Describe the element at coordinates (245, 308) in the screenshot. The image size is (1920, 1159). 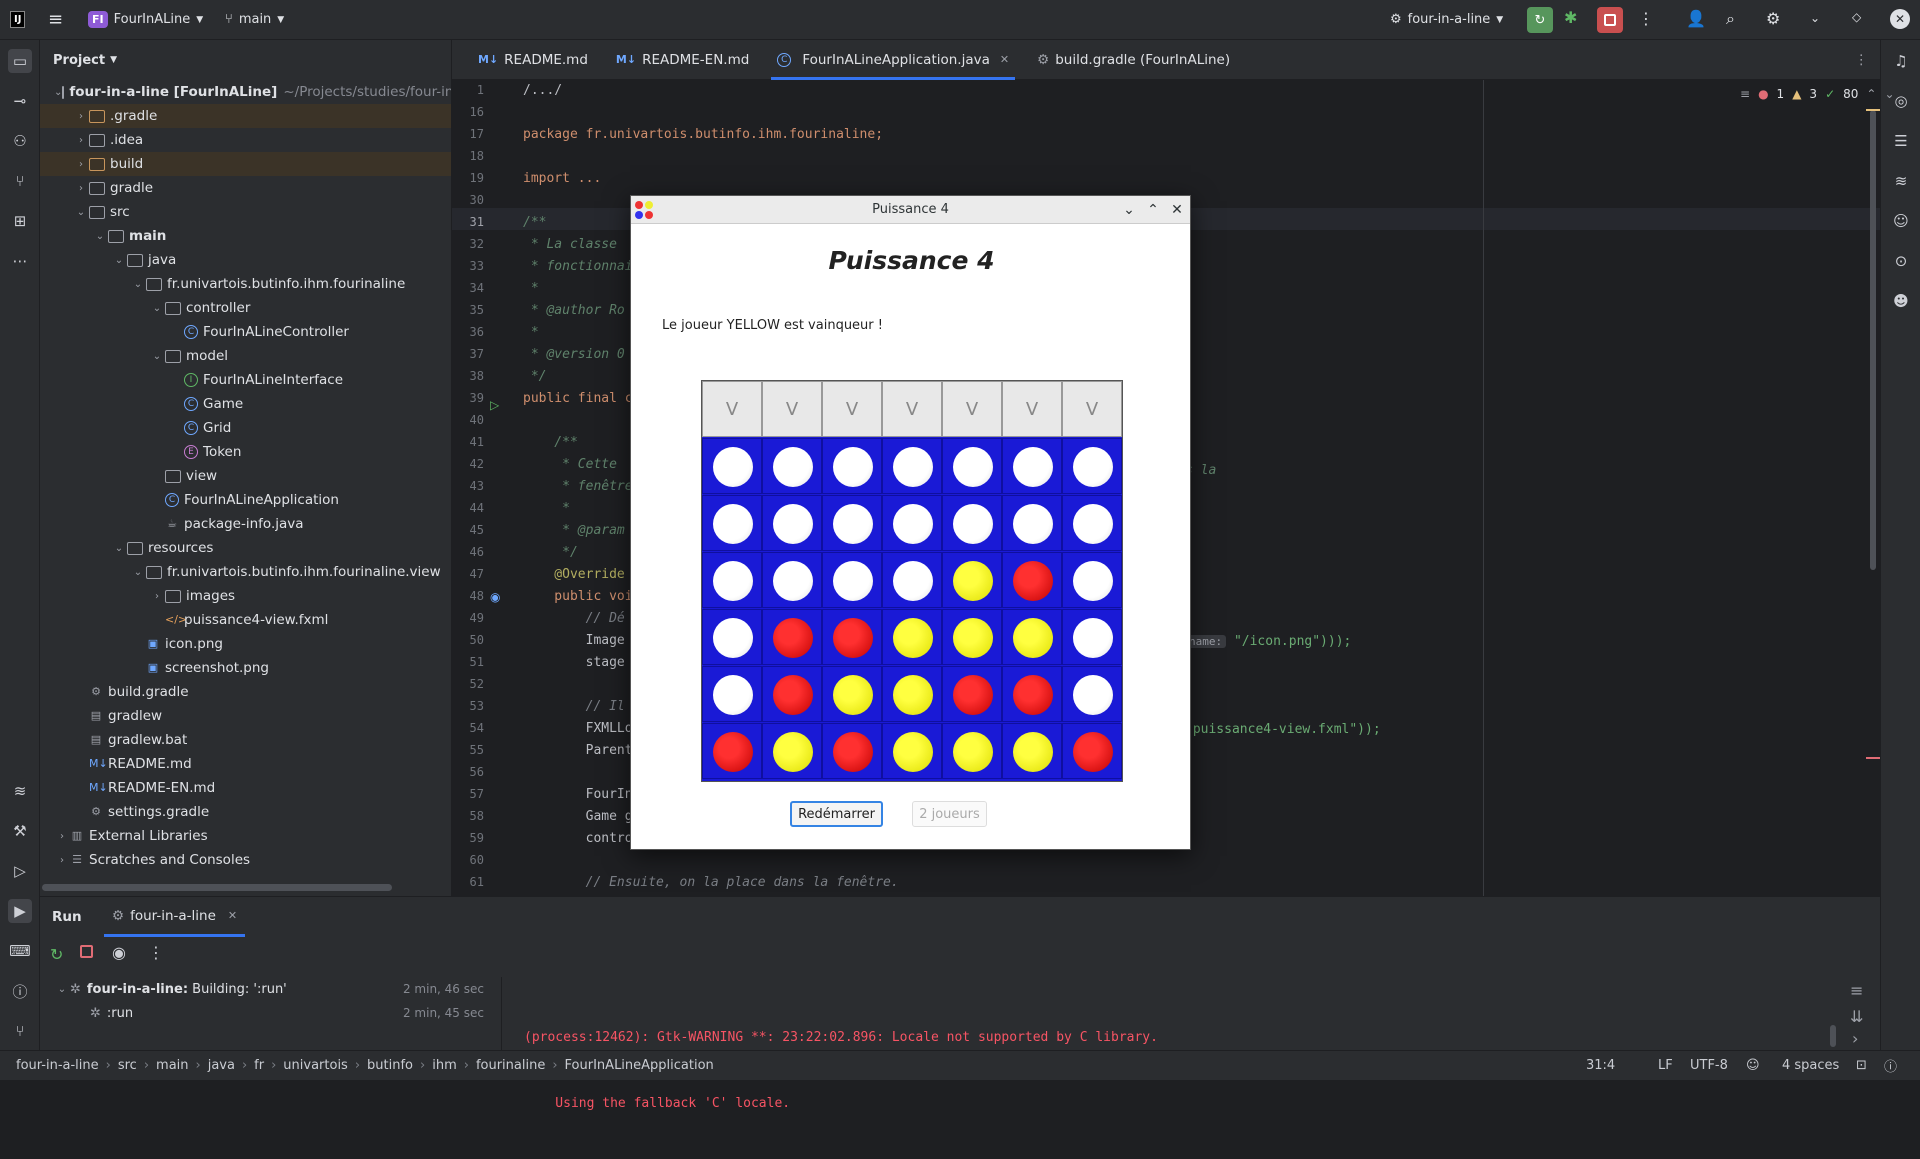
I see `tree-item: ⌄ controller` at that location.